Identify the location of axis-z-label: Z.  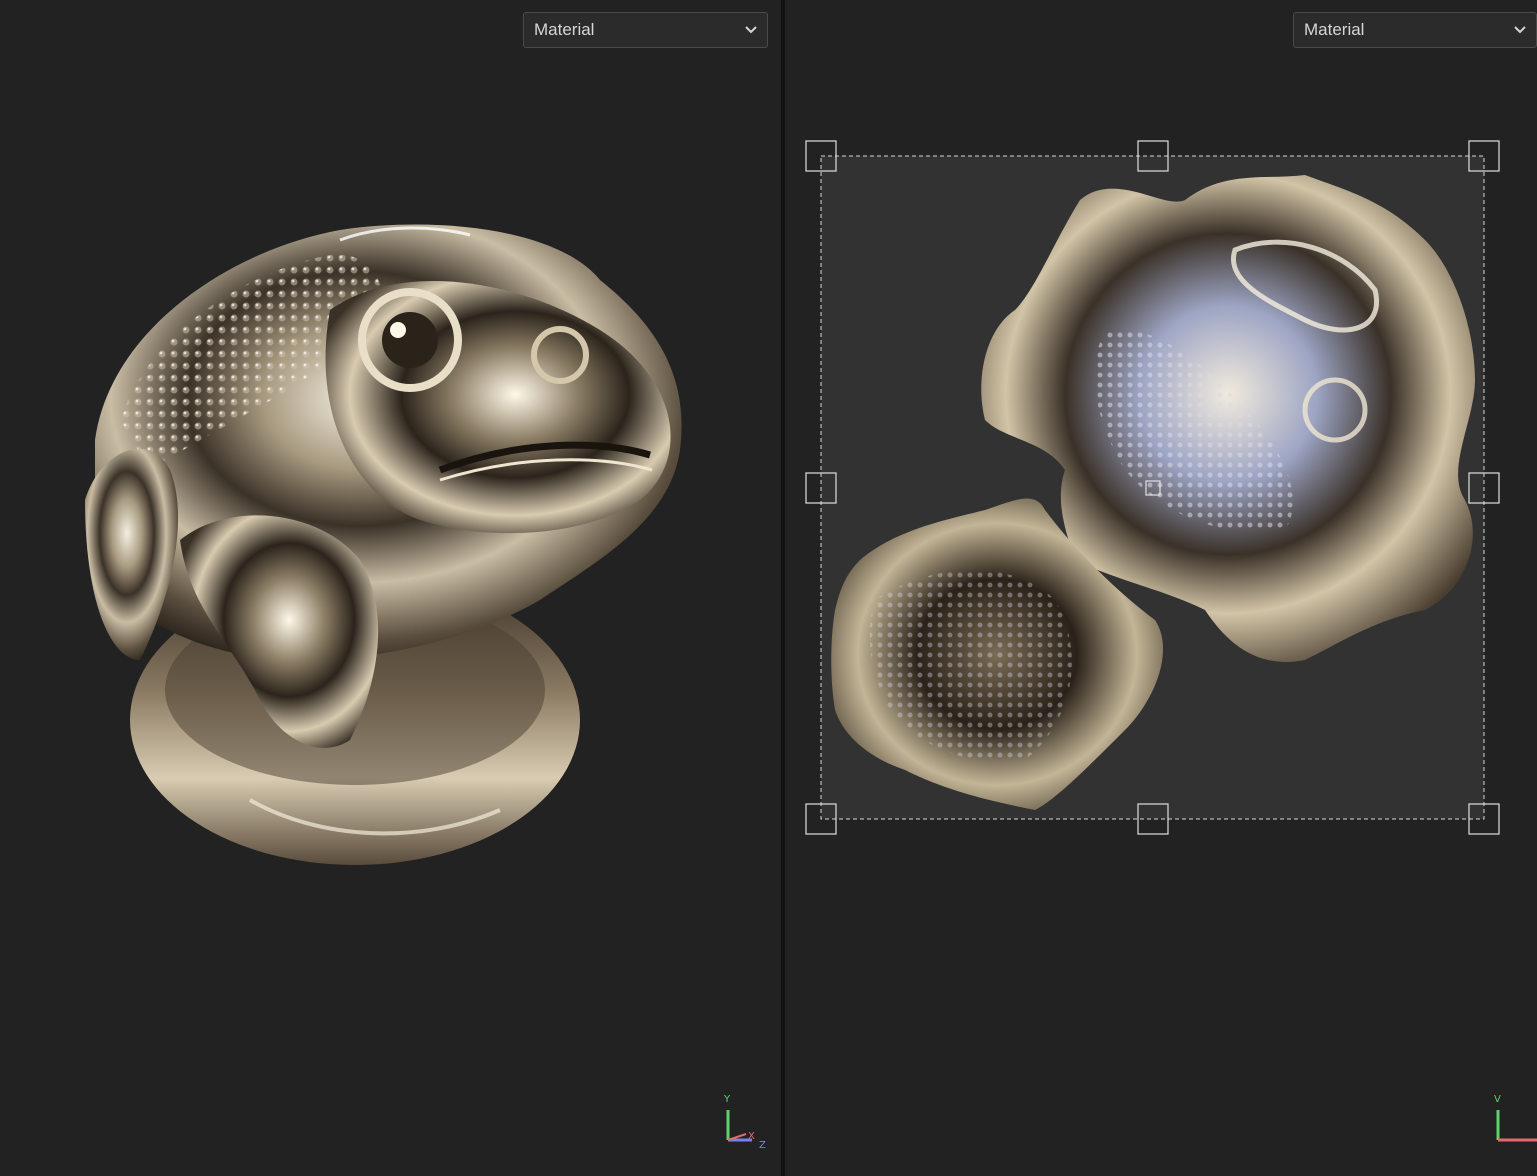
(762, 1145).